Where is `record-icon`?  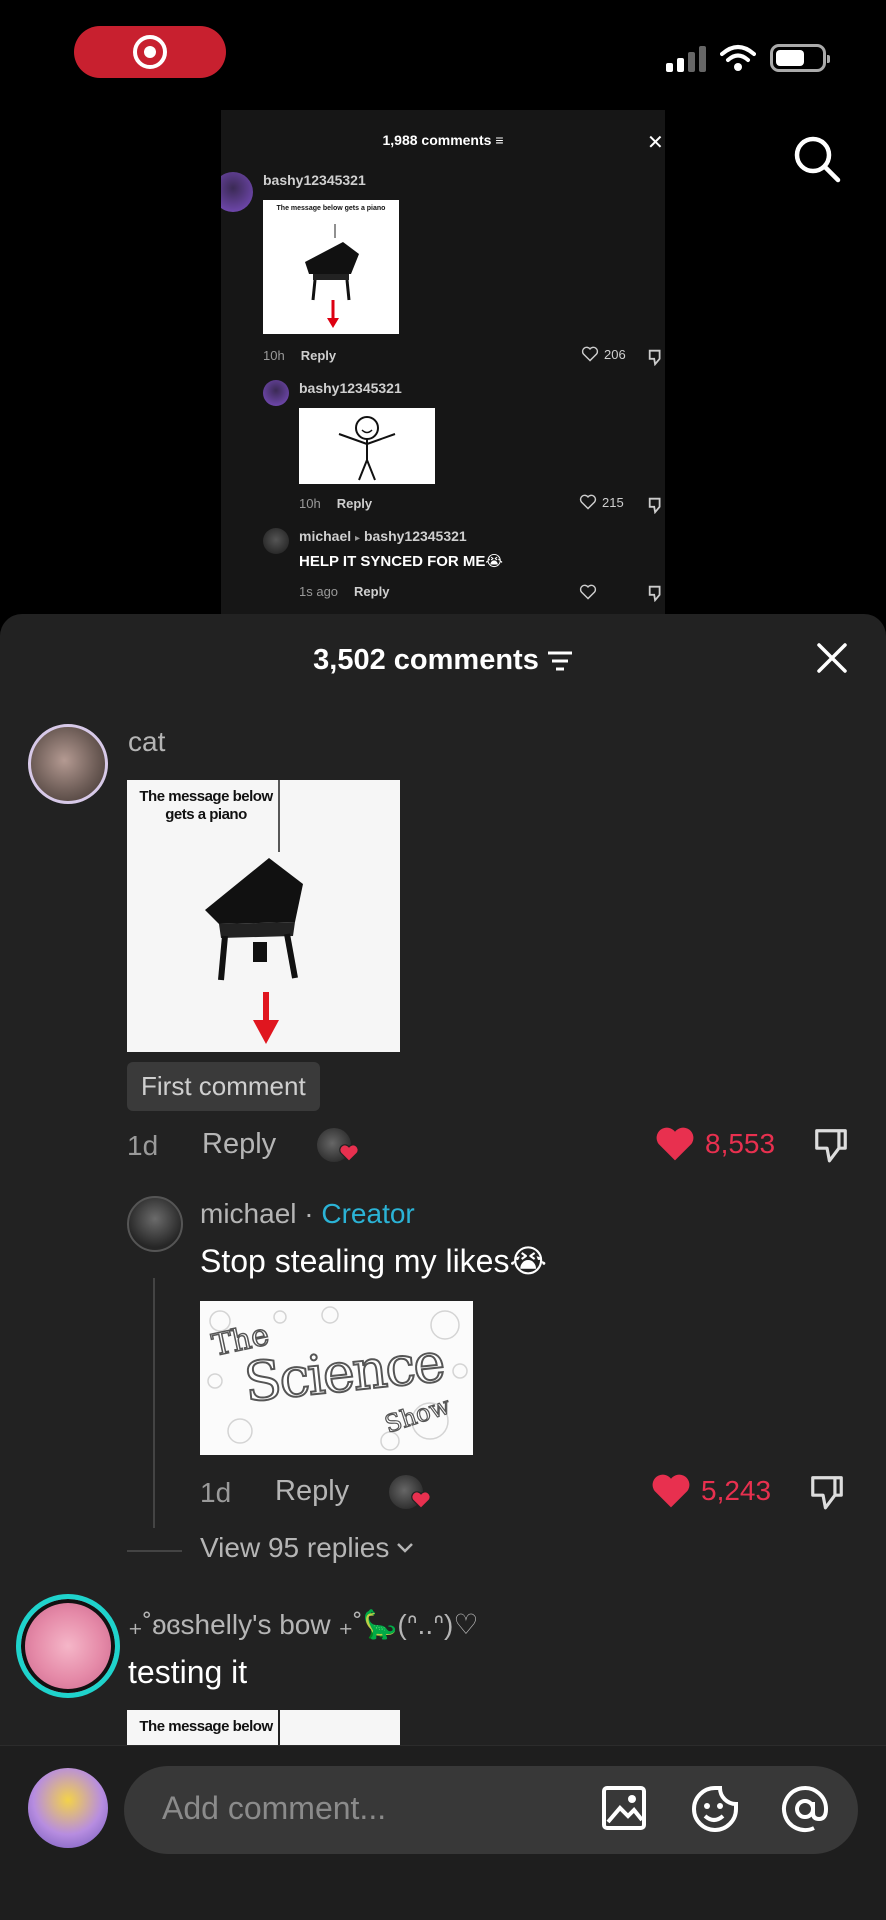 record-icon is located at coordinates (150, 52).